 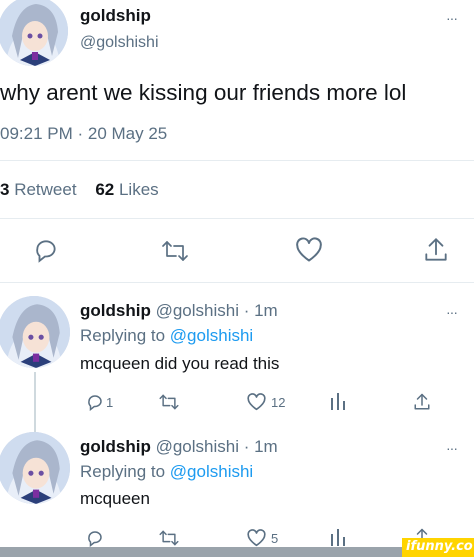 What do you see at coordinates (4, 189) in the screenshot?
I see `retweets-count: 3` at bounding box center [4, 189].